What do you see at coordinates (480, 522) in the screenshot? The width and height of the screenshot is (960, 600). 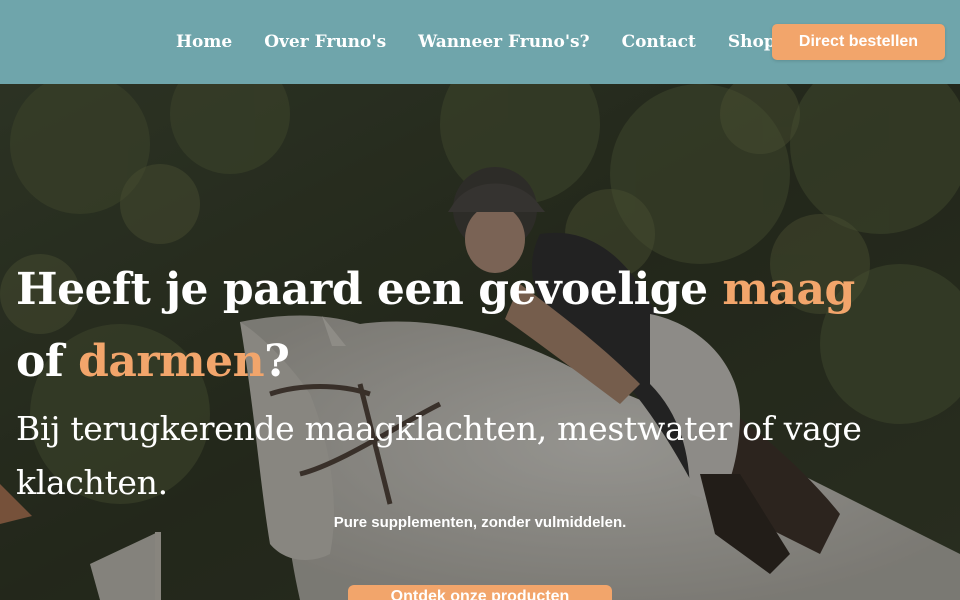 I see `hero-tagline: Pure supplementen, zonder vulmiddelen.` at bounding box center [480, 522].